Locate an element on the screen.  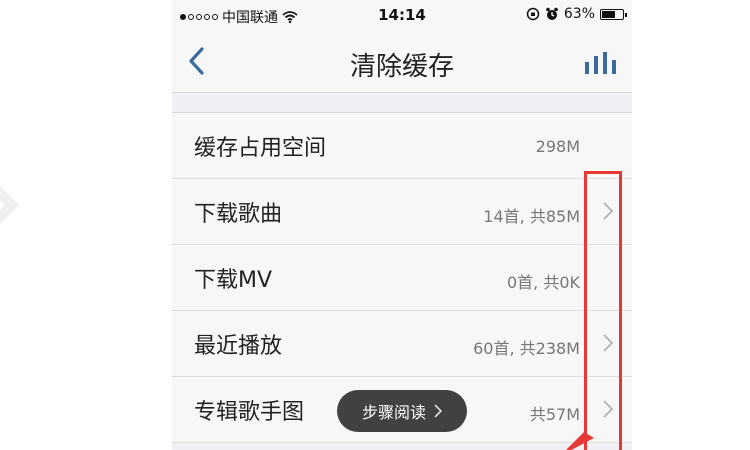
row-value: 60首, 共238M is located at coordinates (526, 348).